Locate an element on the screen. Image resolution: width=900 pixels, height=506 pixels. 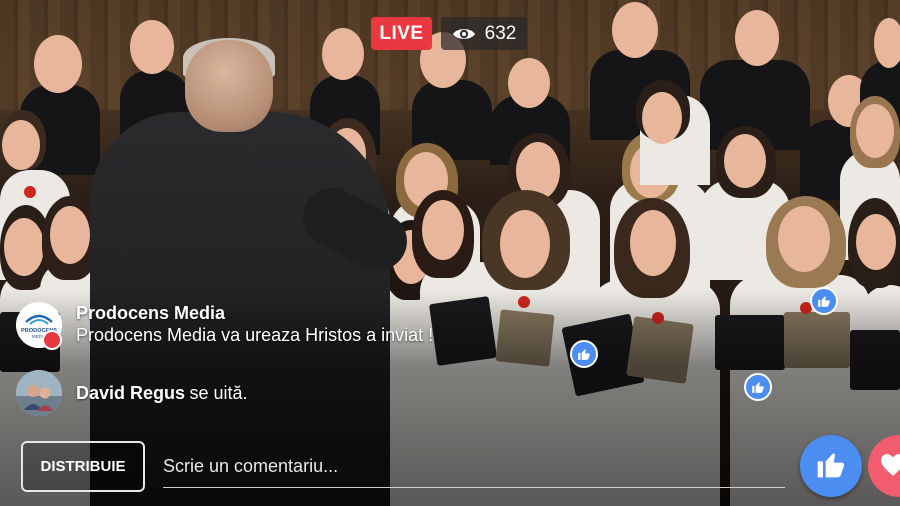
viewer-count-value: 632 is located at coordinates (500, 33).